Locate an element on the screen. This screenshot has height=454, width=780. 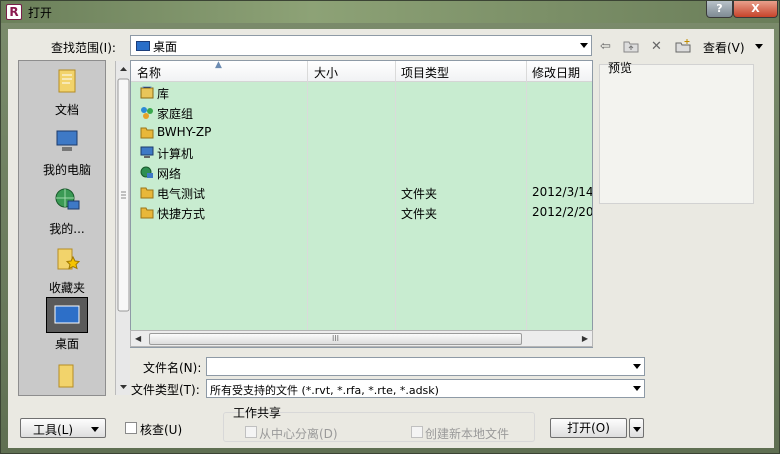
audit-label: 核查(U) is located at coordinates (161, 429).